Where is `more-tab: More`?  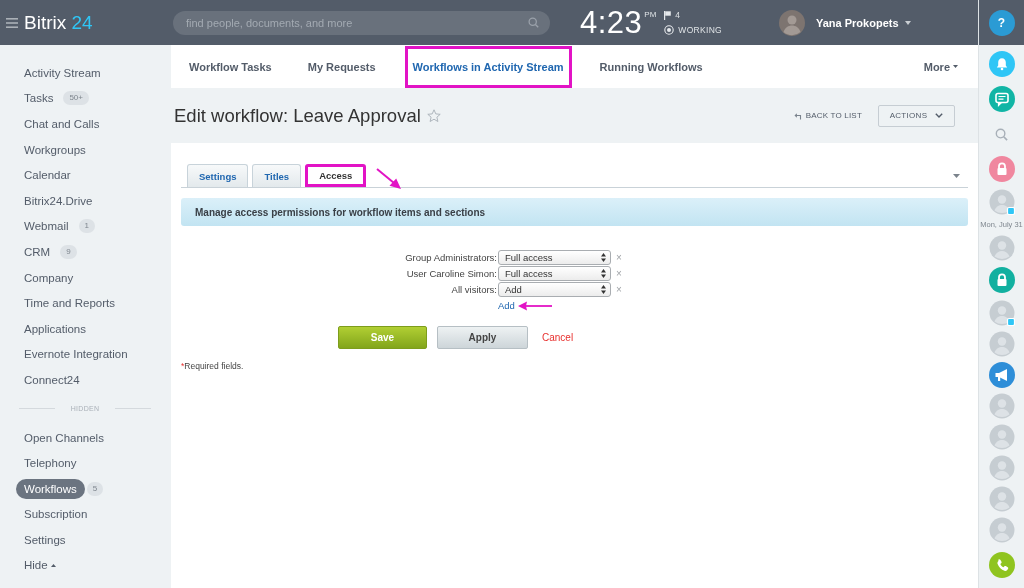
more-tab: More is located at coordinates (940, 66).